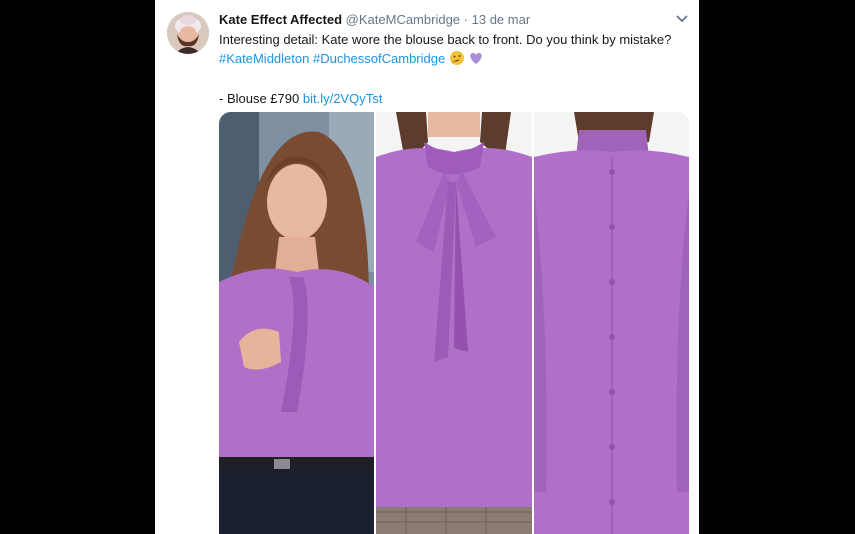  I want to click on hashtag-kate-middleton: #KateMiddleton, so click(264, 58).